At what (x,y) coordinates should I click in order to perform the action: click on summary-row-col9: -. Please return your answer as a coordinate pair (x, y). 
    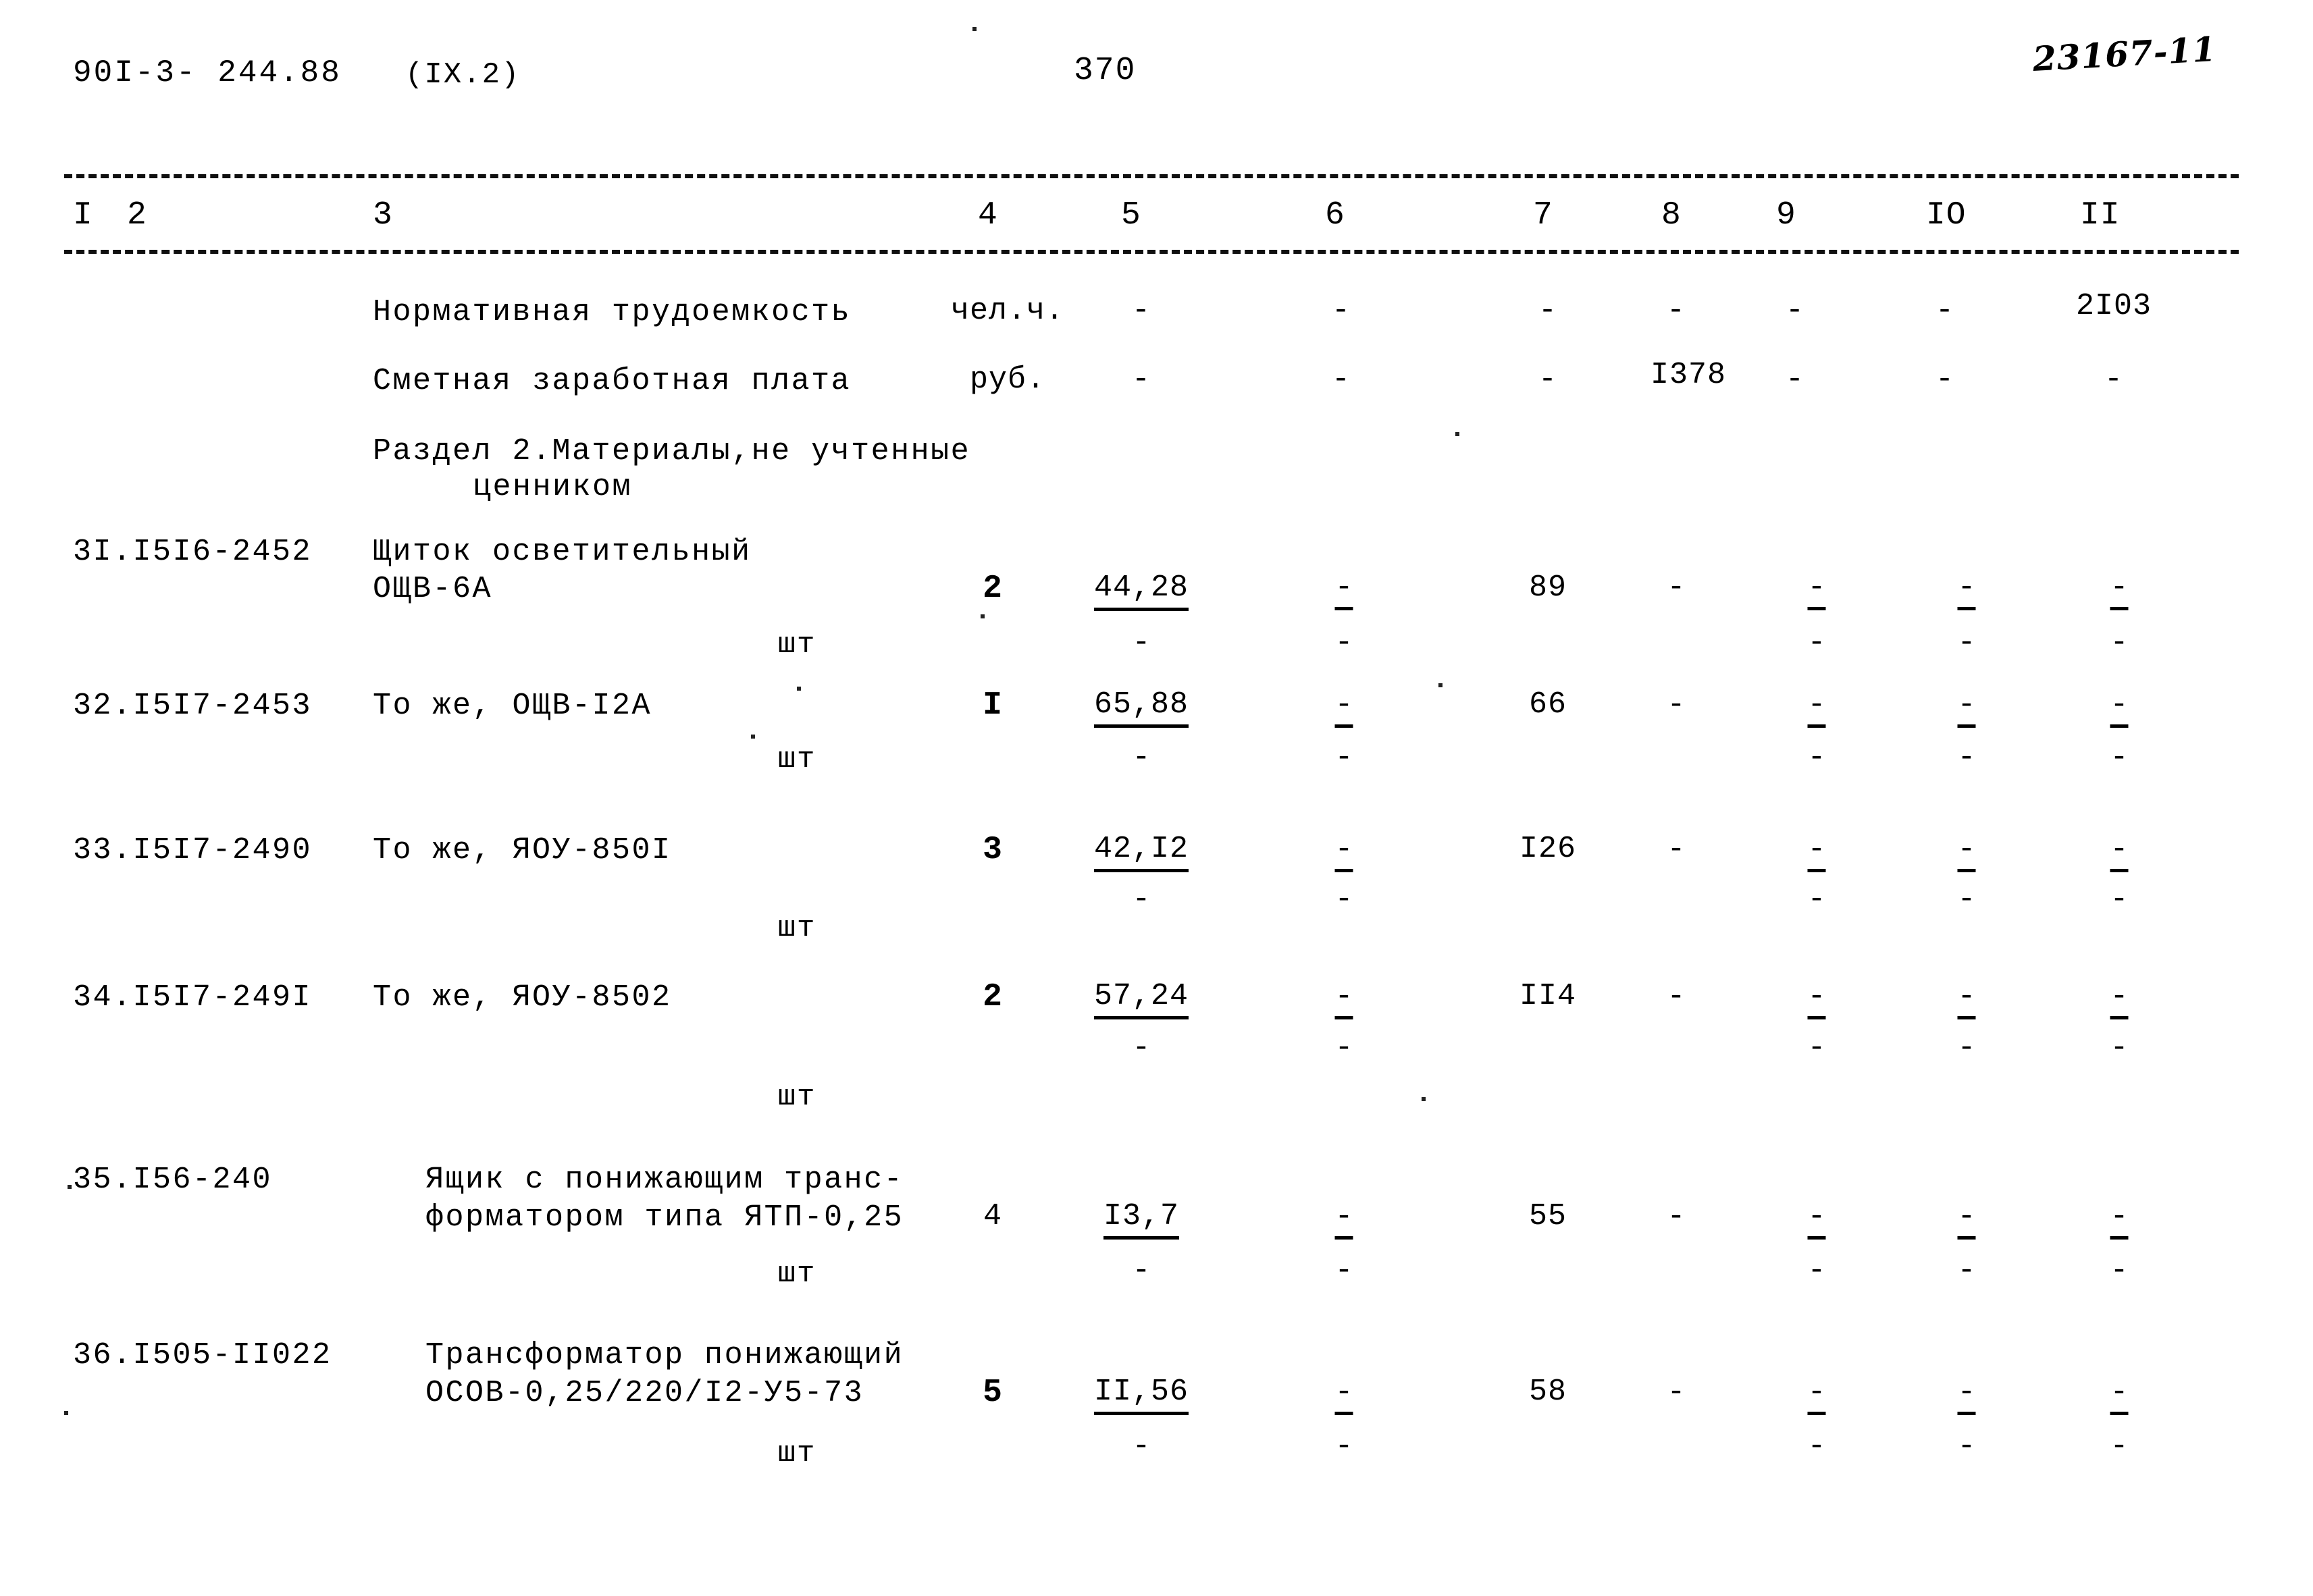
    Looking at the image, I should click on (1795, 380).